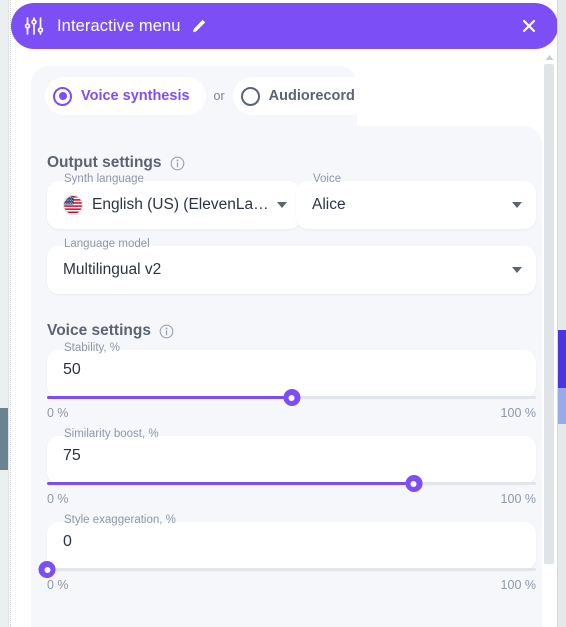  What do you see at coordinates (329, 204) in the screenshot?
I see `voice-value: Alice` at bounding box center [329, 204].